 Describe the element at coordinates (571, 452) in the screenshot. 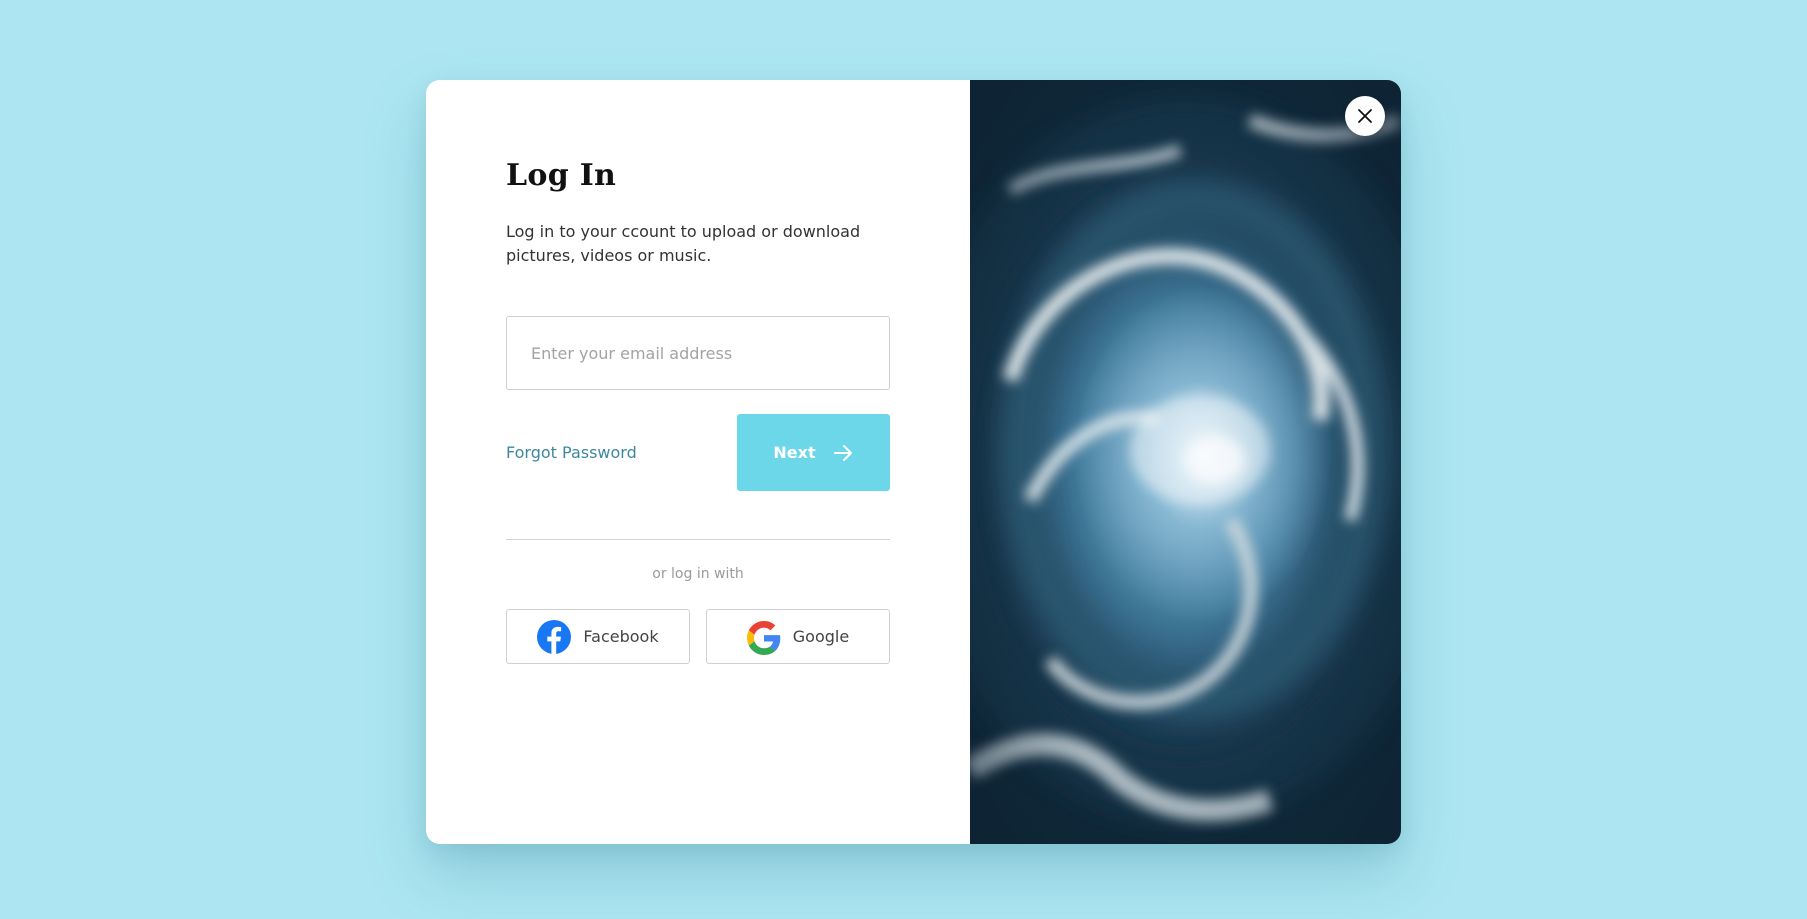

I see `forgot-password-link: Forgot Password` at that location.